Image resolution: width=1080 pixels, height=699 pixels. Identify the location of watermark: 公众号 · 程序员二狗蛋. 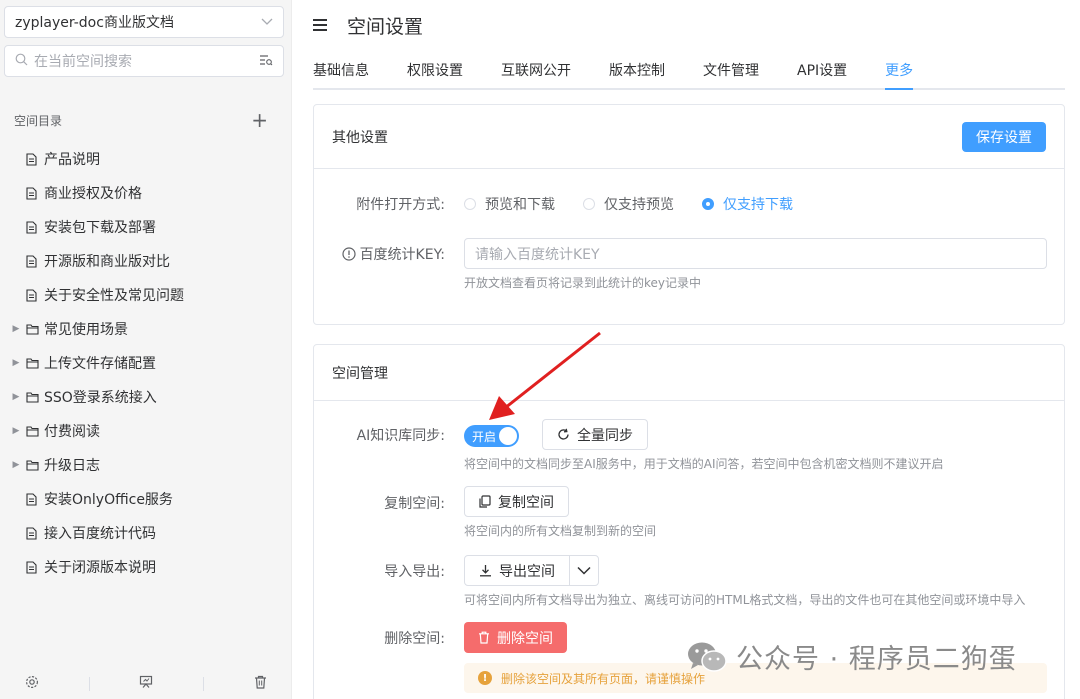
(851, 656).